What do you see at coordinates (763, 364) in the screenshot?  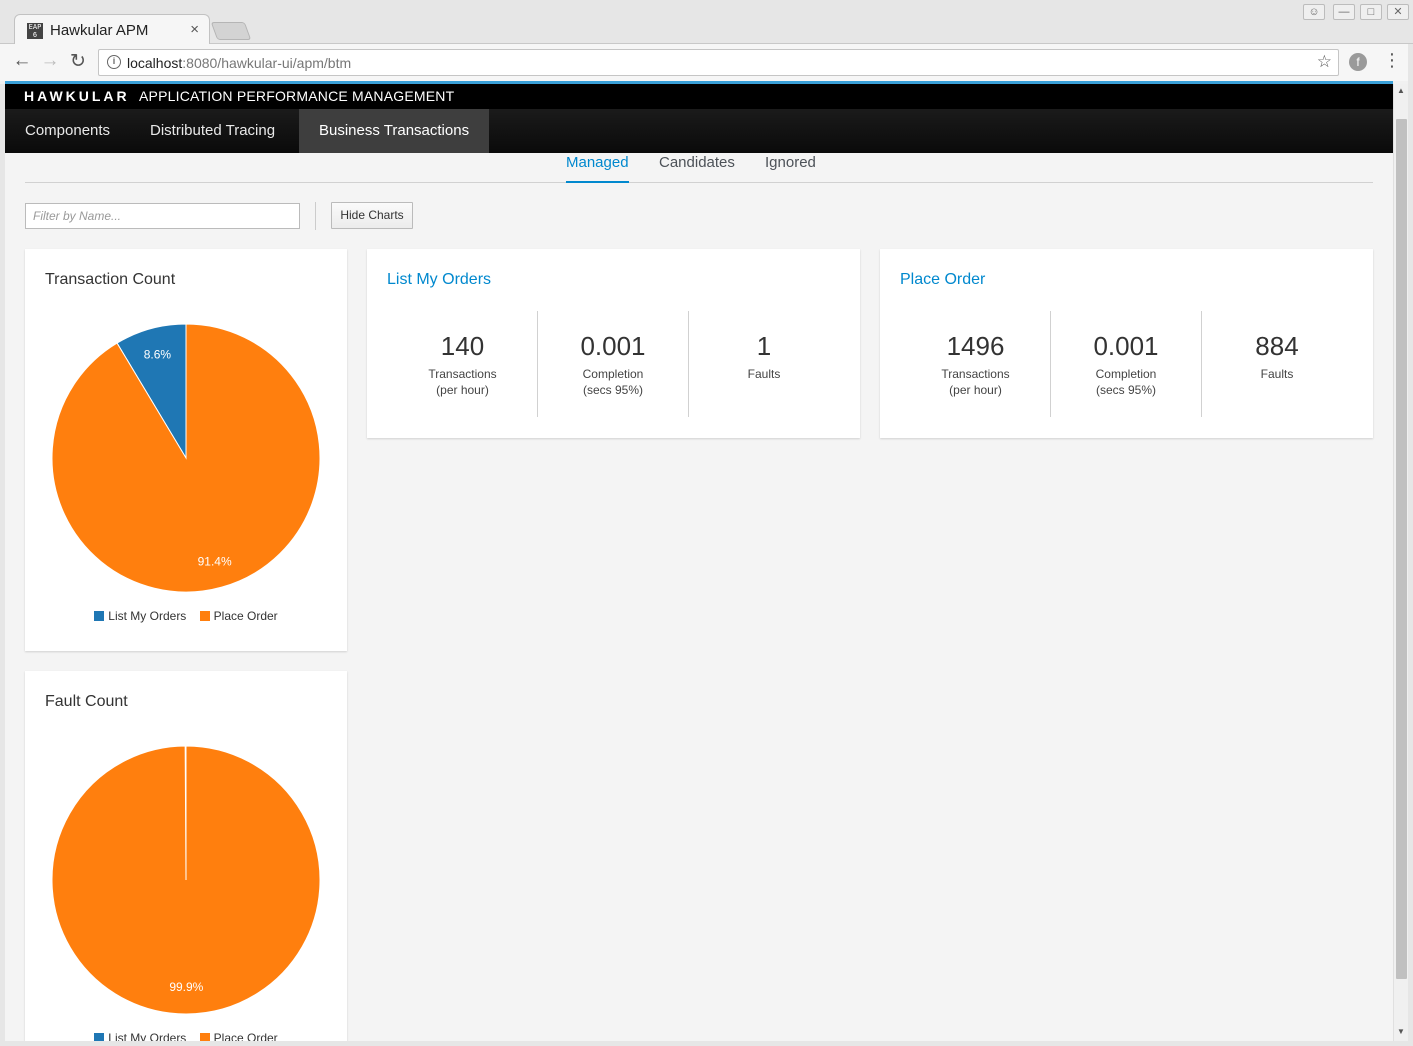 I see `metric-faults: 1 Faults` at bounding box center [763, 364].